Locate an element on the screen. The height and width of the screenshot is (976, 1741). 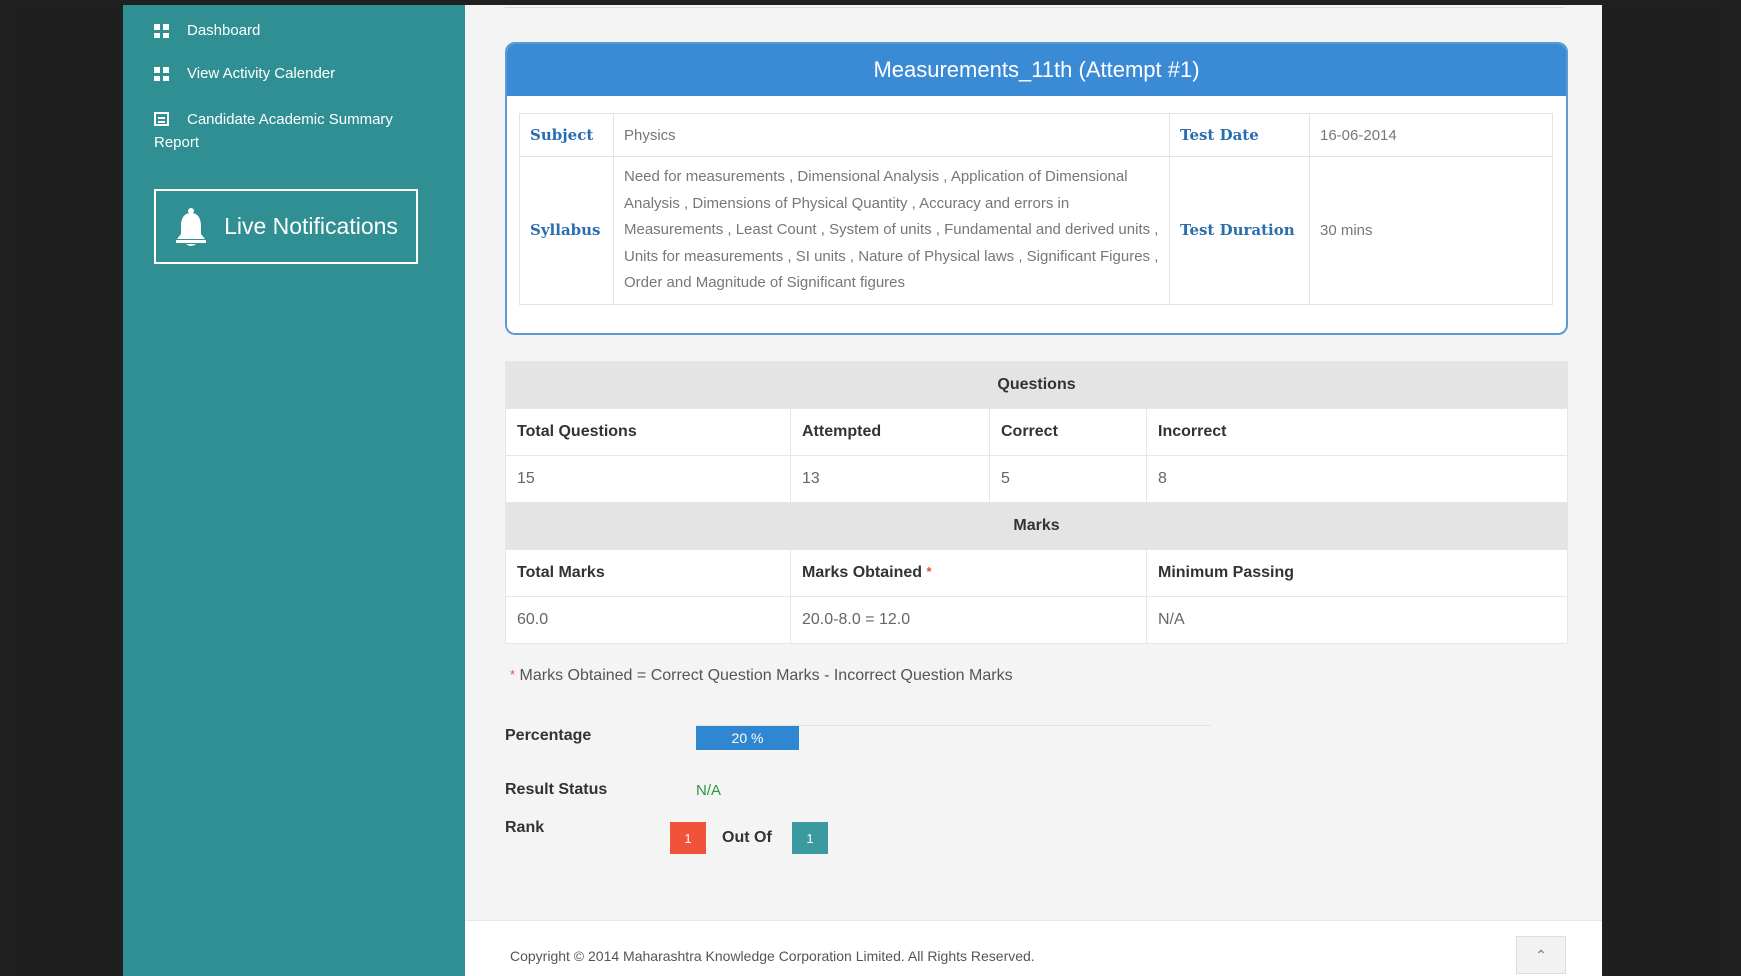
test-date-value: 16-06-2014 is located at coordinates (1431, 135).